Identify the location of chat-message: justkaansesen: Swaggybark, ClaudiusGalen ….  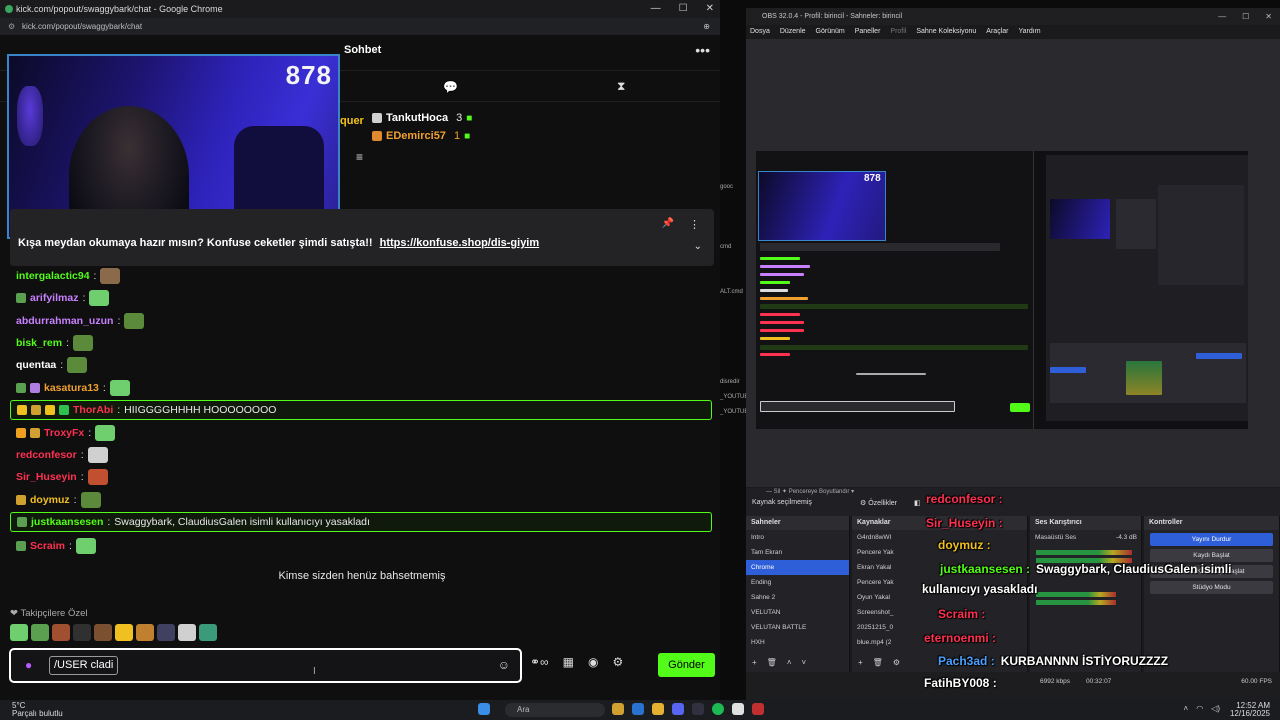
(361, 522).